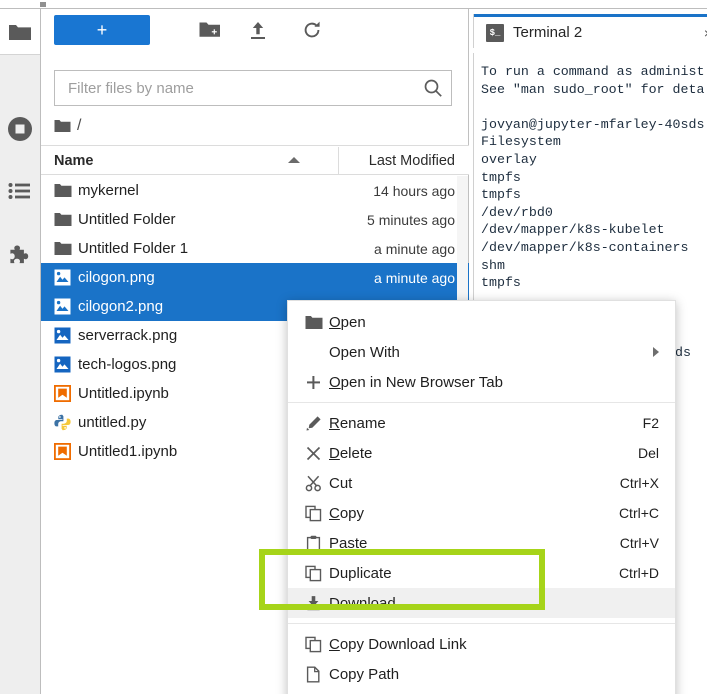 The width and height of the screenshot is (707, 694). I want to click on column-header-last-modified: Last Modified, so click(412, 160).